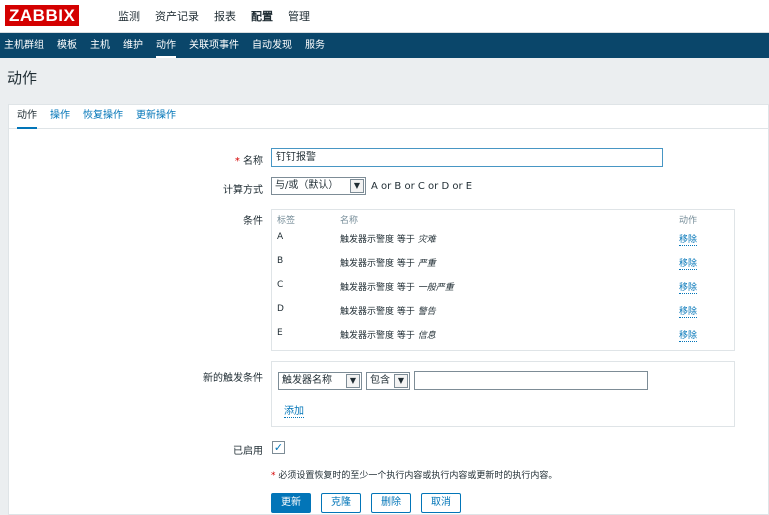 The width and height of the screenshot is (769, 515). I want to click on conditions-label: 条件, so click(253, 221).